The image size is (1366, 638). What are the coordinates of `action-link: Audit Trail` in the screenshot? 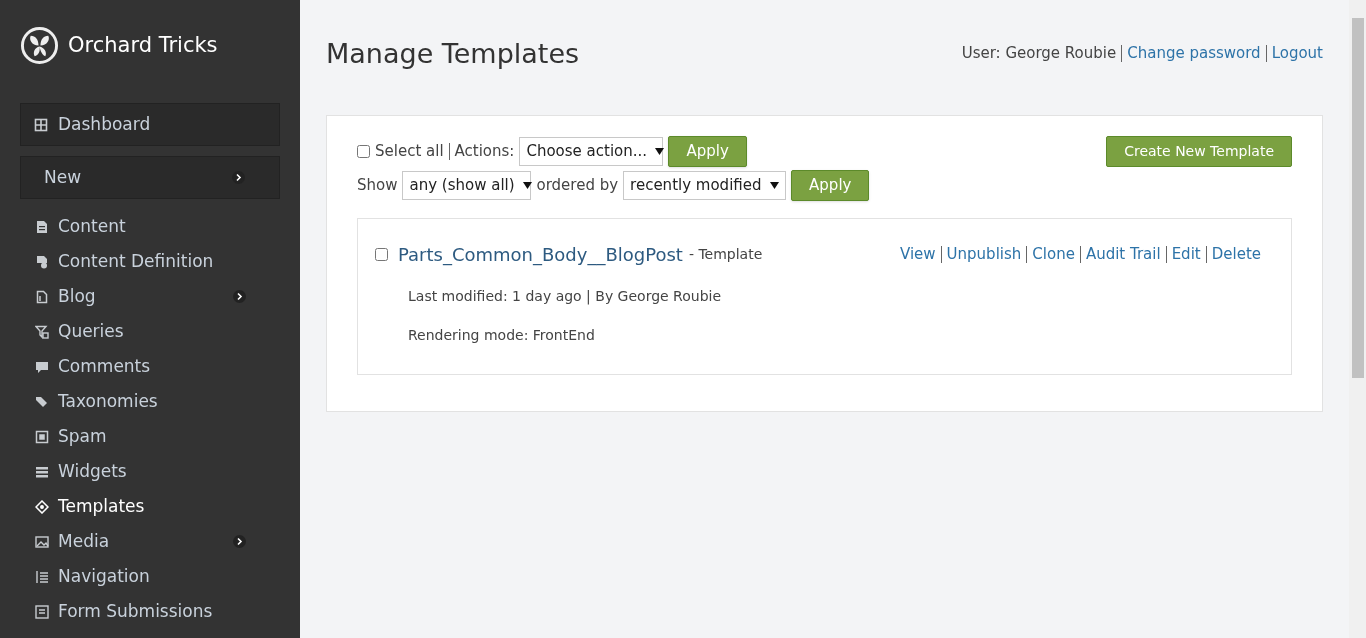 It's located at (1123, 254).